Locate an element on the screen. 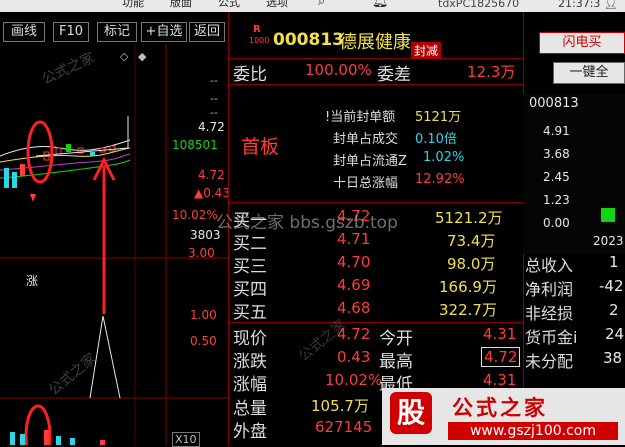 Image resolution: width=625 pixels, height=447 pixels. f10-button: F10 is located at coordinates (71, 32).